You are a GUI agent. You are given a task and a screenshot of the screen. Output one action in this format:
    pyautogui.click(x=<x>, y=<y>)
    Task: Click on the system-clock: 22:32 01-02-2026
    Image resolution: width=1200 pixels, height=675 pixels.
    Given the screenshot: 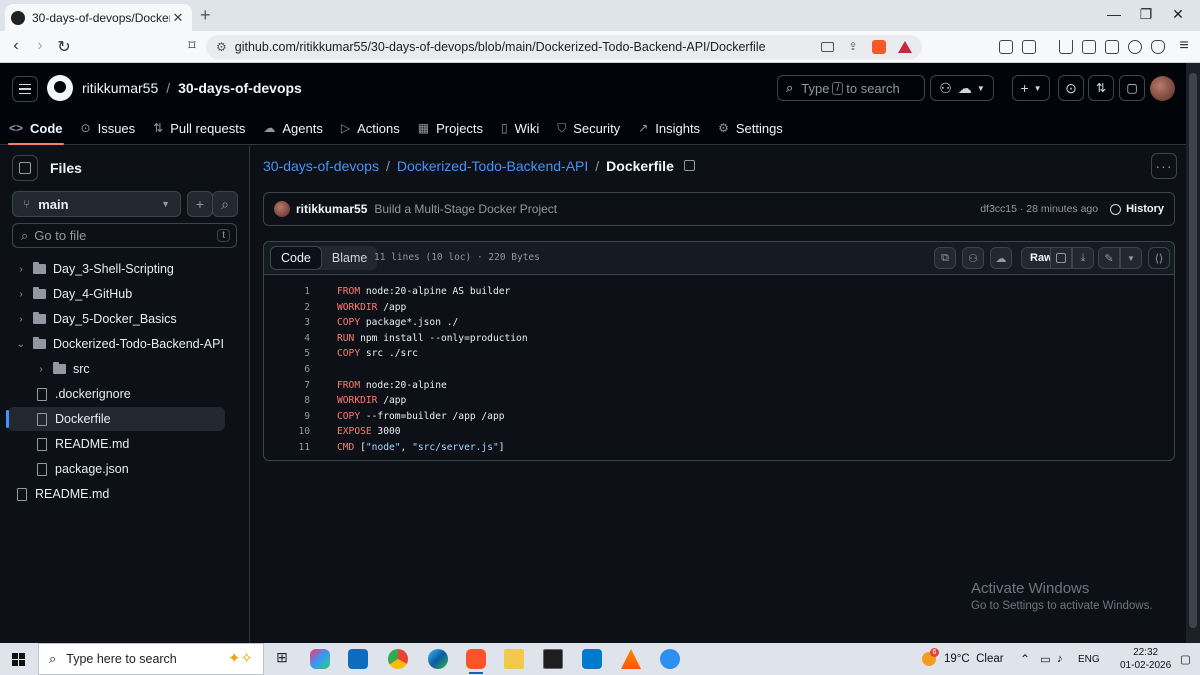 What is the action you would take?
    pyautogui.click(x=1145, y=659)
    